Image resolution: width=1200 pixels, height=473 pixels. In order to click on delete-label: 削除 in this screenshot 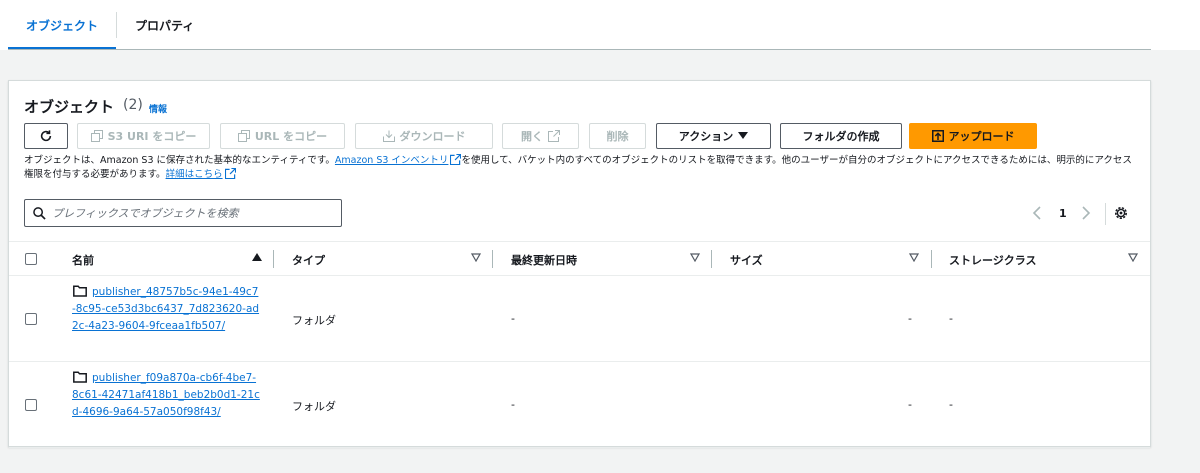, I will do `click(617, 136)`.